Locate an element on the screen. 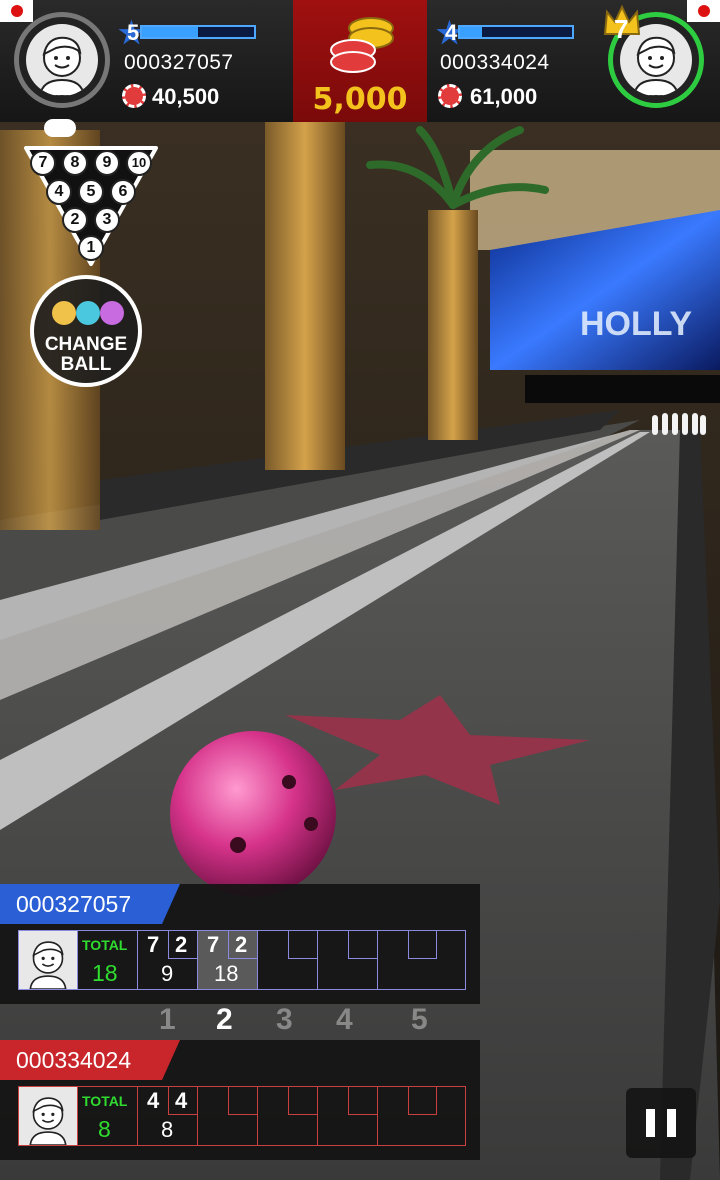  frame-score: 8 is located at coordinates (167, 1129).